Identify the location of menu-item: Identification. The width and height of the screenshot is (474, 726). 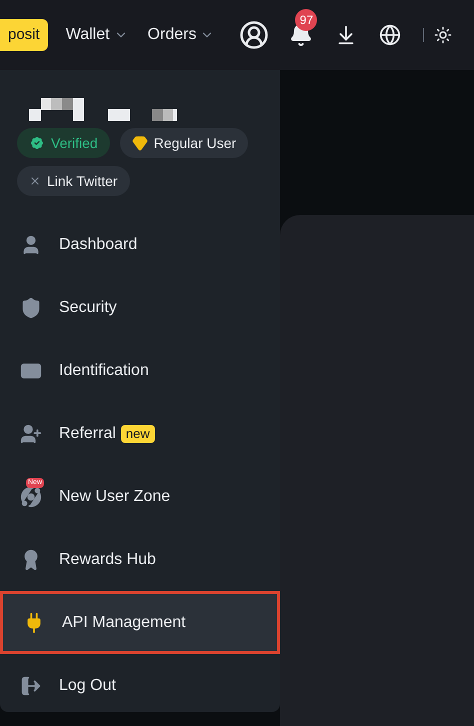
(140, 370).